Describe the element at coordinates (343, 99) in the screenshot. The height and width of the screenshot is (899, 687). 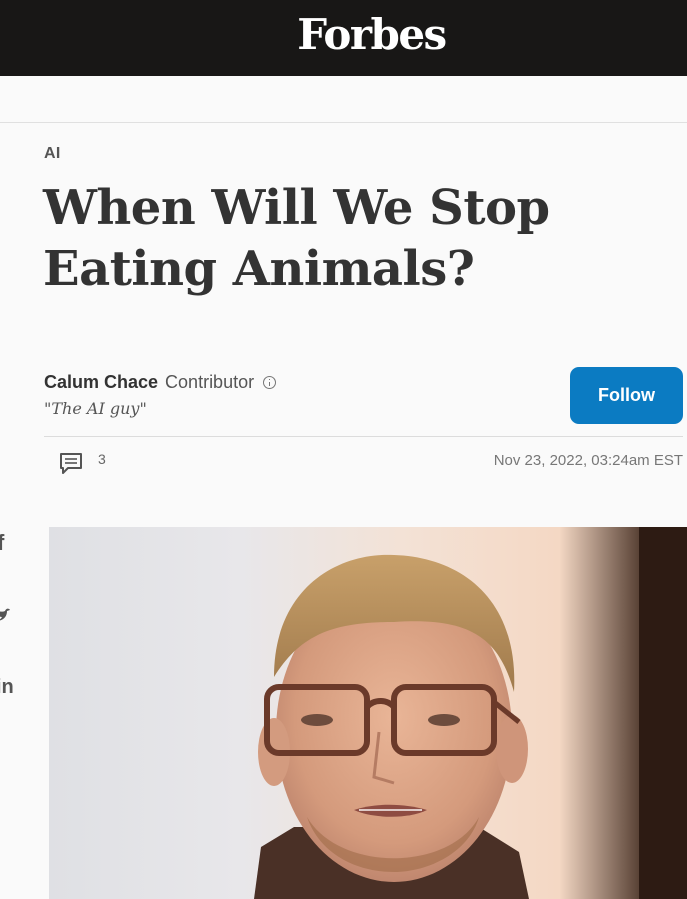
I see `sub-navigation-bar` at that location.